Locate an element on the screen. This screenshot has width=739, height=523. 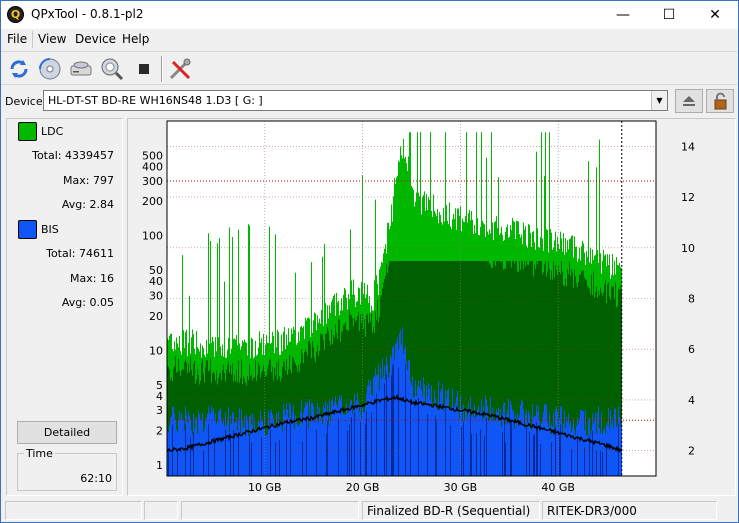
bis-avg: Avg: 0.05 is located at coordinates (87, 302).